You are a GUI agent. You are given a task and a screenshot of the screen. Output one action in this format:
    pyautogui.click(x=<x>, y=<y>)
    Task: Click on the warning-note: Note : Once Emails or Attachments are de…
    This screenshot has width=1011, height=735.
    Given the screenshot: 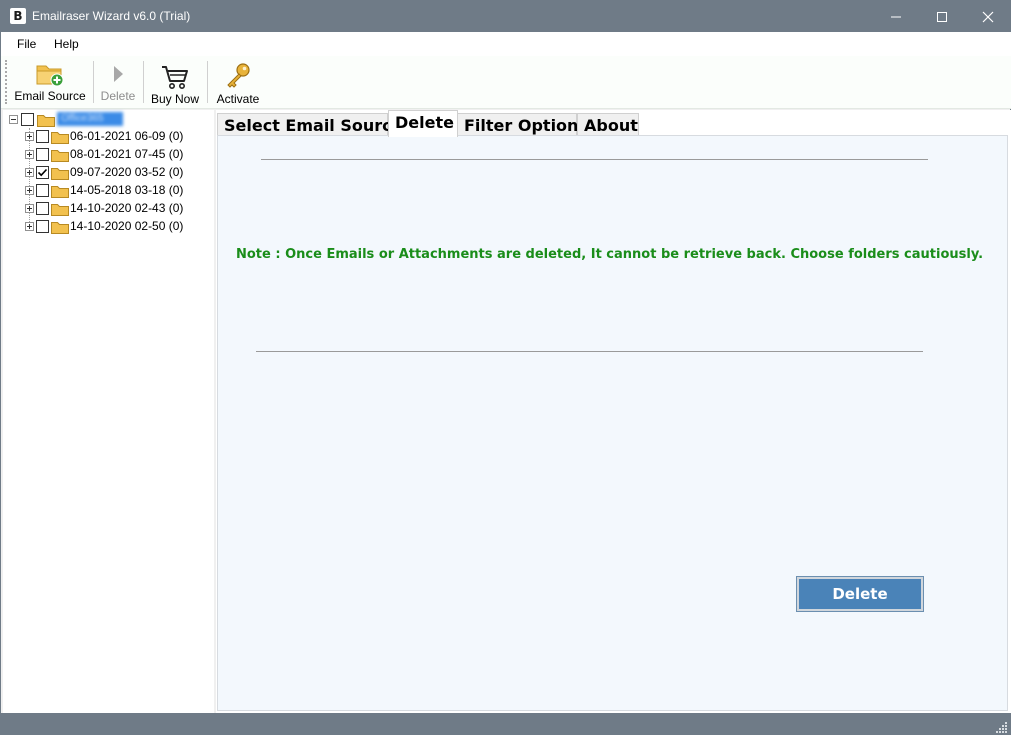 What is the action you would take?
    pyautogui.click(x=610, y=254)
    